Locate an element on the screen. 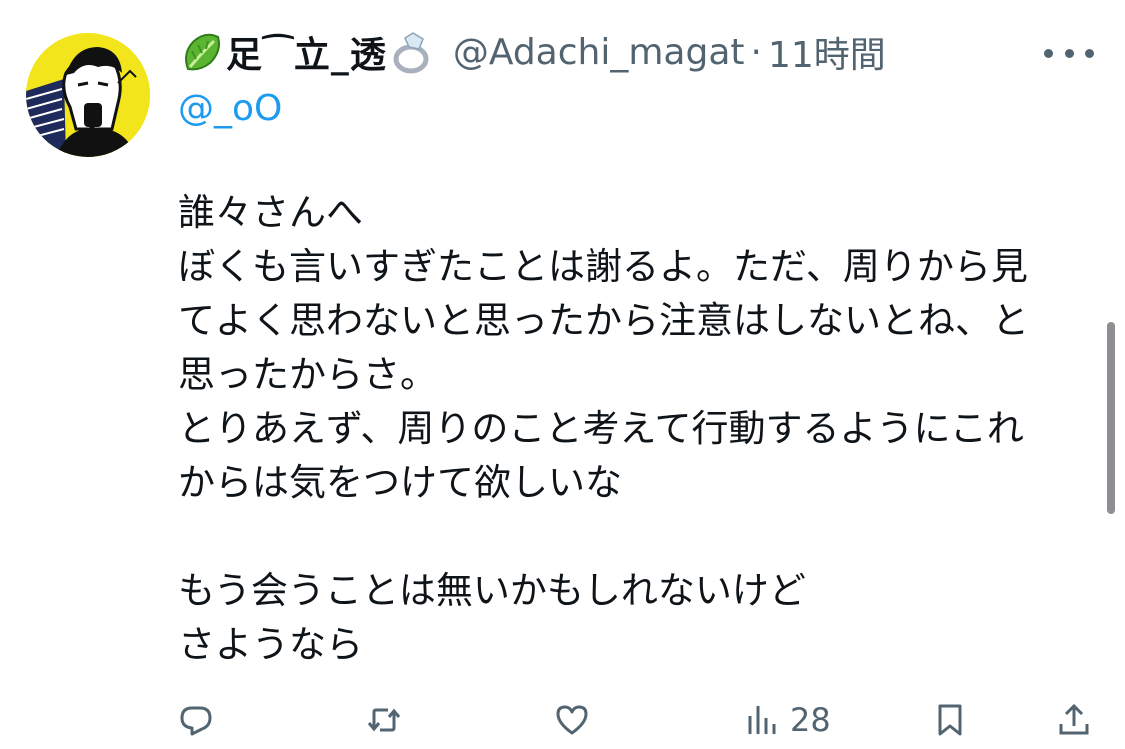  share-icon is located at coordinates (1074, 719).